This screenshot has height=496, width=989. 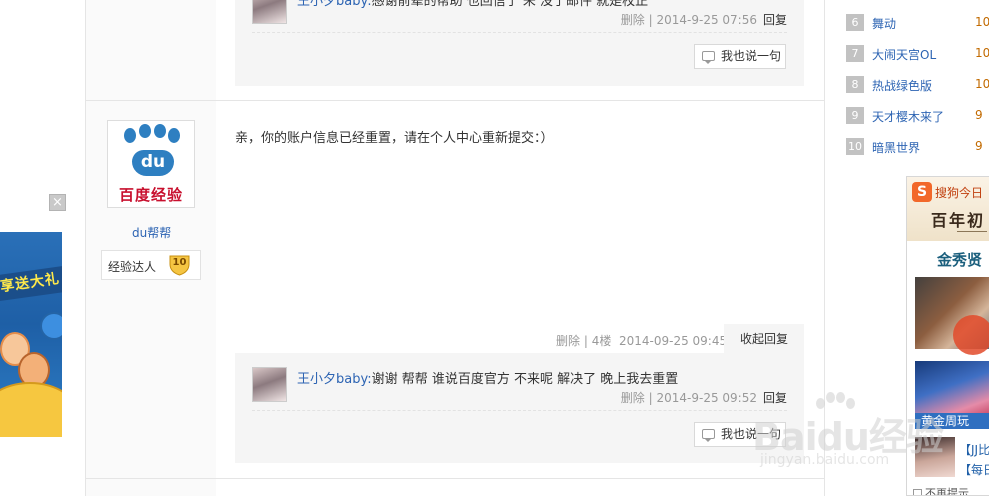 I want to click on reply-meta: 删除 | 2014-9-25 07:56 回复, so click(x=703, y=20).